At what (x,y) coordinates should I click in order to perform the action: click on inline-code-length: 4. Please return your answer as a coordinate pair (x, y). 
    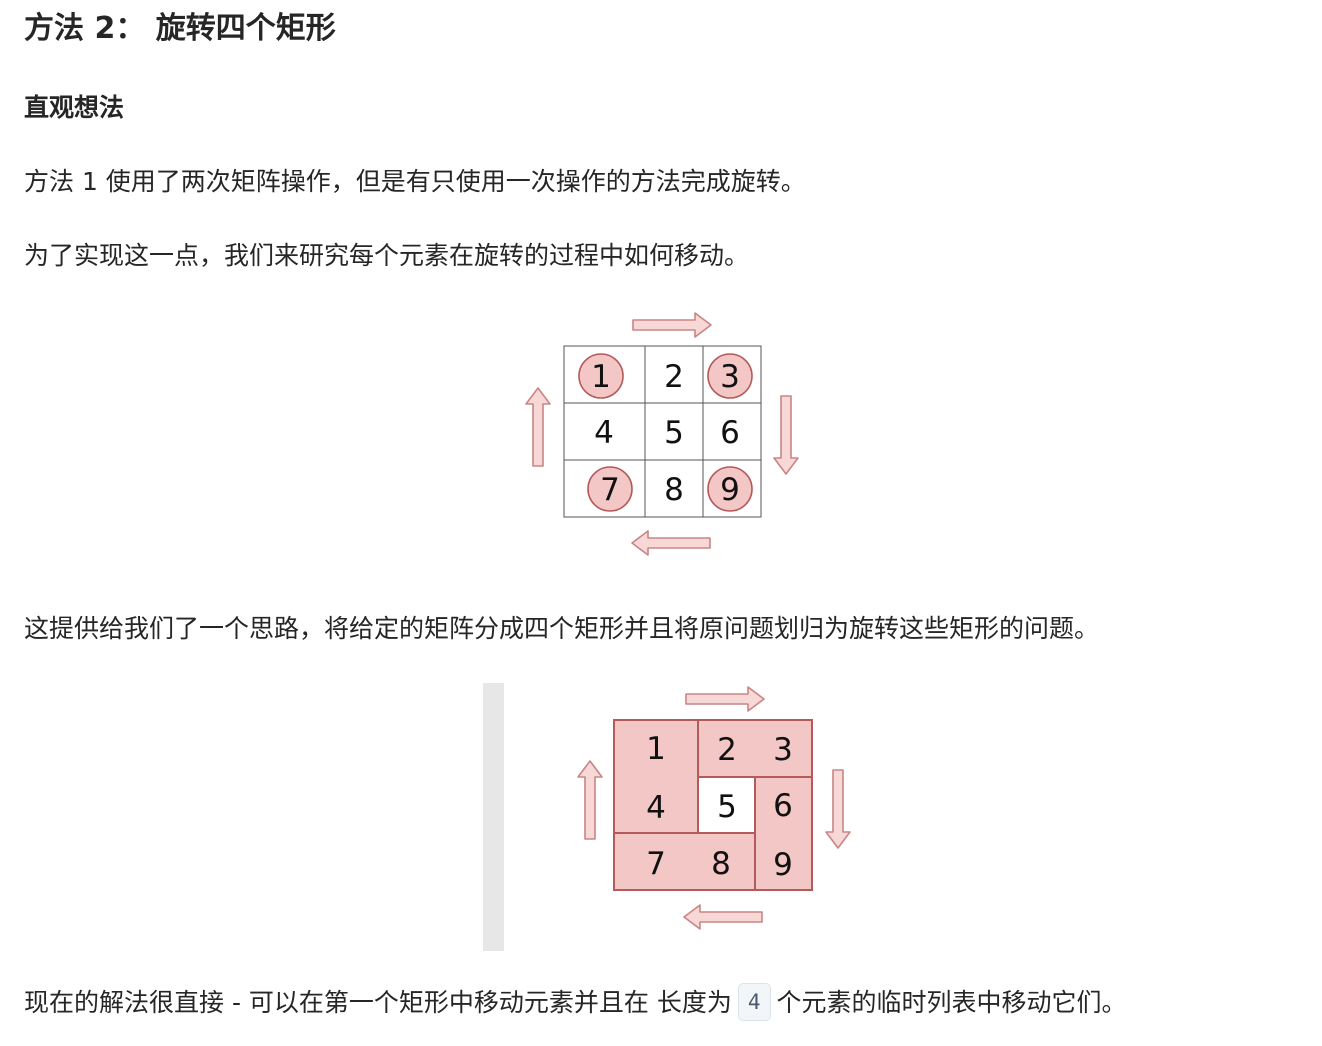
    Looking at the image, I should click on (754, 1002).